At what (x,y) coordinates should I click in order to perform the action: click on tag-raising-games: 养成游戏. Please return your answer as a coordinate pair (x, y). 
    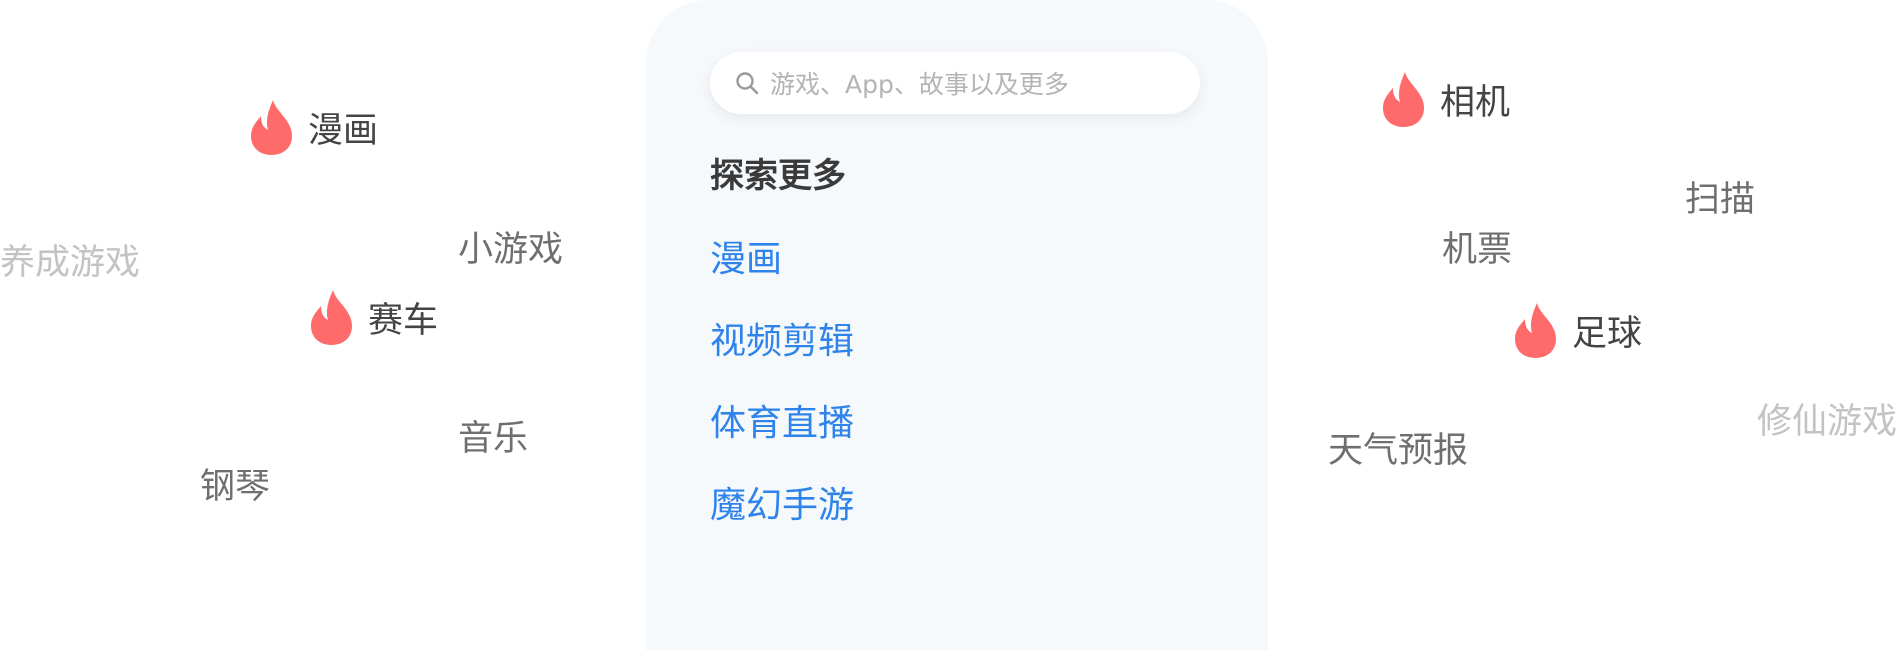
    Looking at the image, I should click on (70, 259).